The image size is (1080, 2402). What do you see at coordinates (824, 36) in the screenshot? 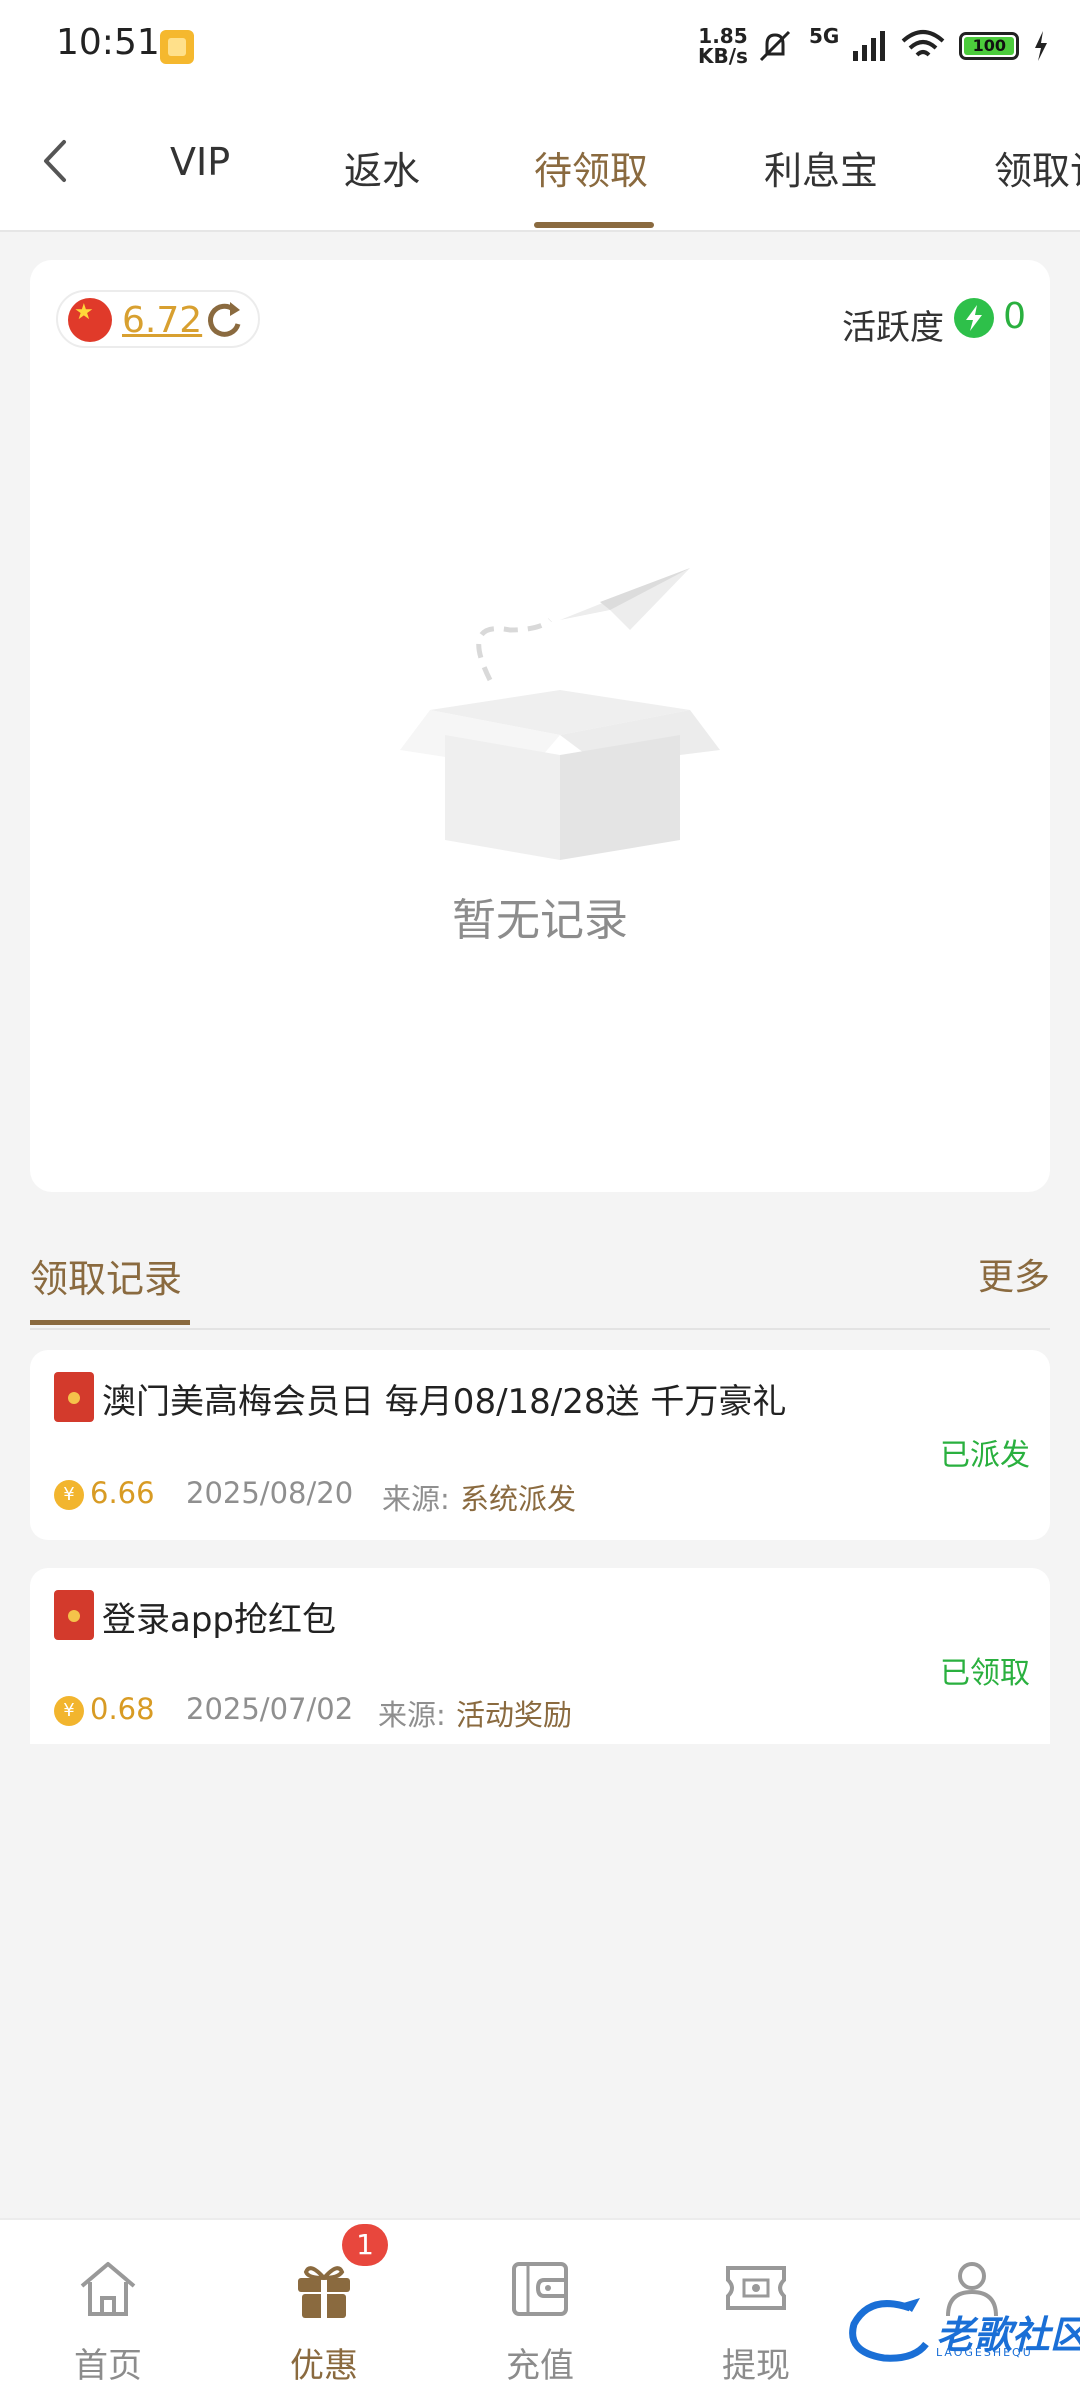
I see `network-type-icon: 5G` at bounding box center [824, 36].